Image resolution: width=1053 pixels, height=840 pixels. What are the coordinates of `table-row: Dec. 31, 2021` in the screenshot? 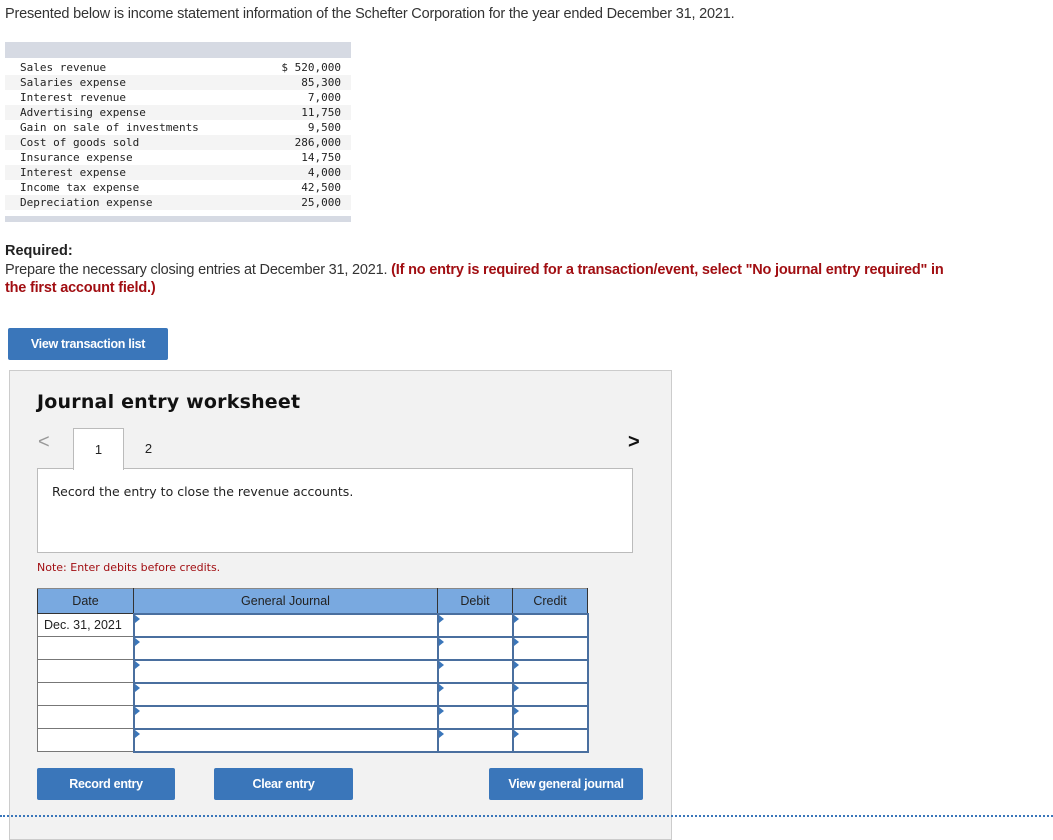 It's located at (313, 625).